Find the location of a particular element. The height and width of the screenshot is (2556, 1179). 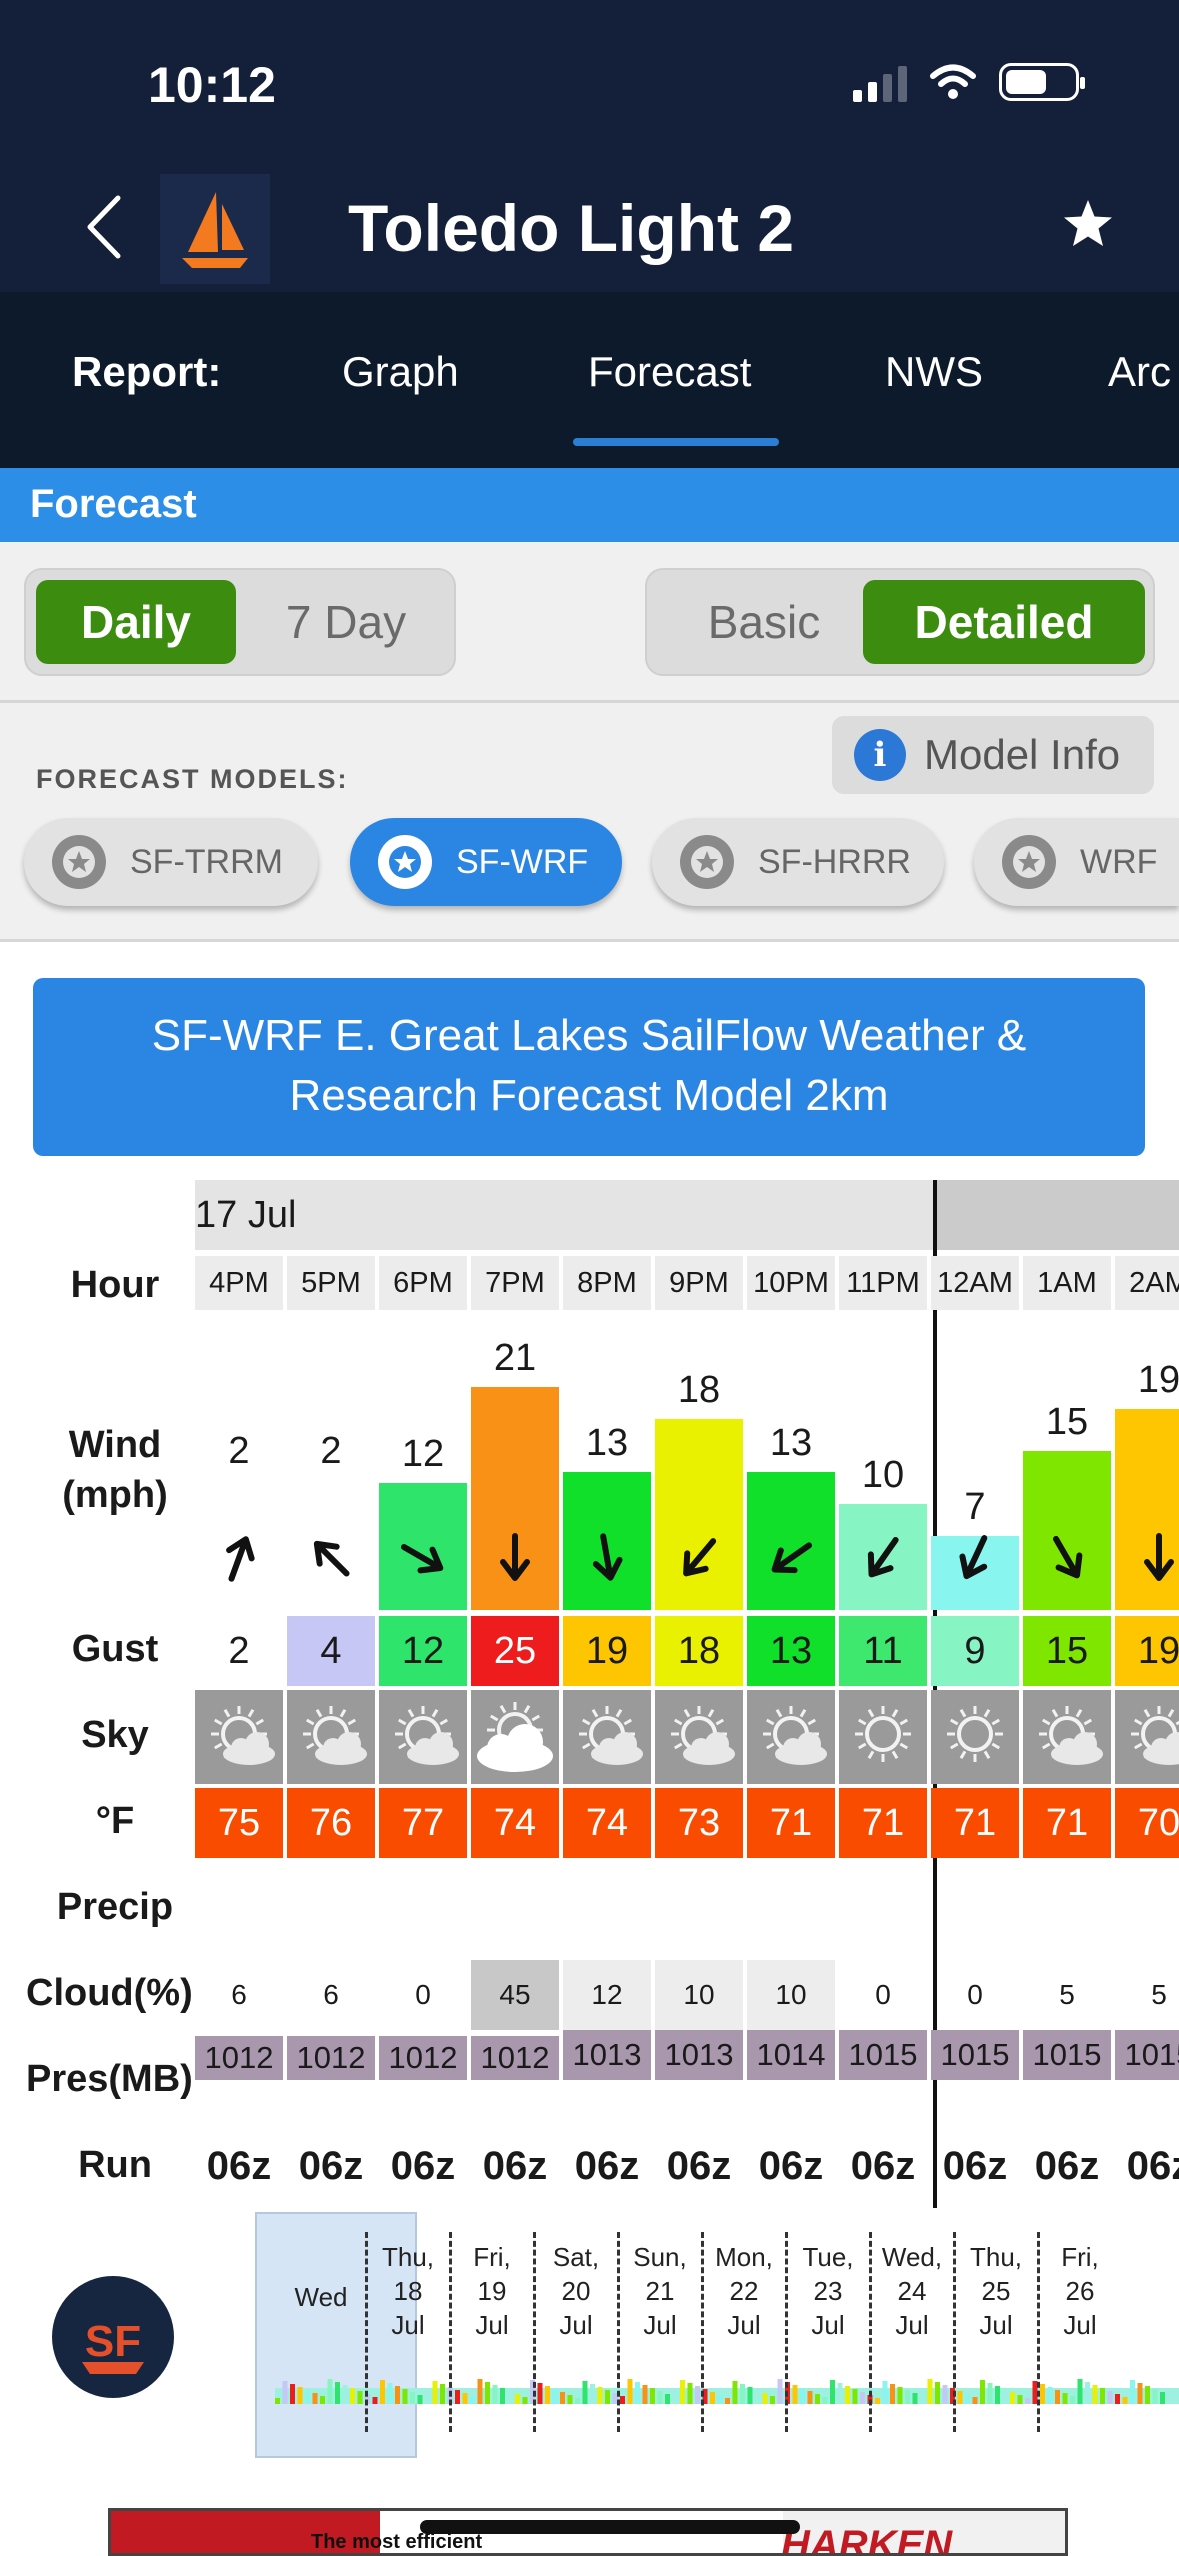

model-chip-sf-wrf: SF-WRF is located at coordinates (486, 862).